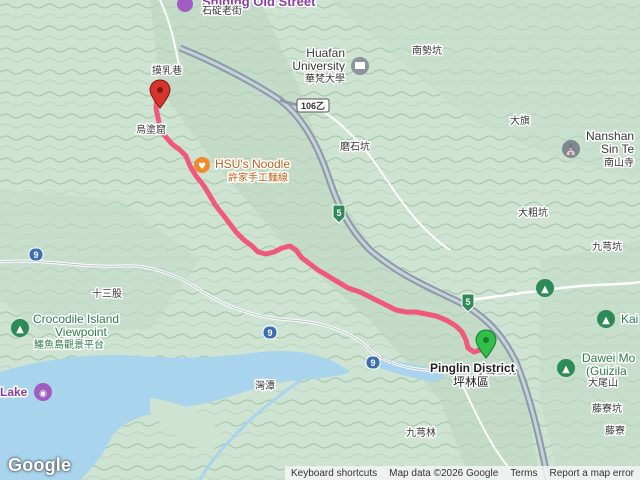 This screenshot has width=640, height=480. What do you see at coordinates (14, 392) in the screenshot?
I see `svg-text: Lake` at bounding box center [14, 392].